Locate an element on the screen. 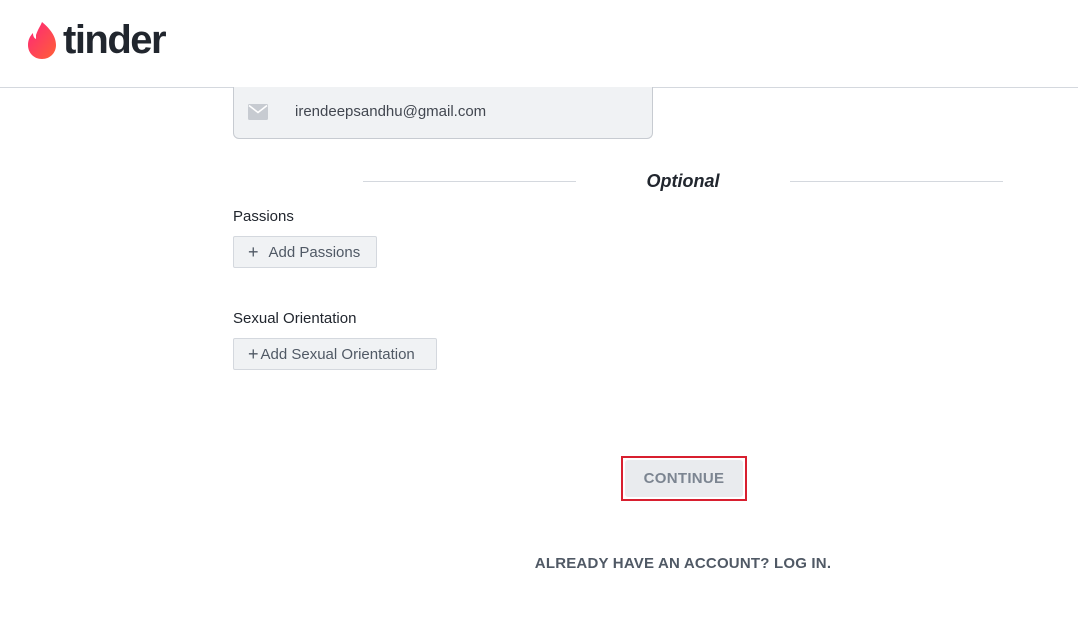 The width and height of the screenshot is (1078, 637). continue-button: CONTINUE is located at coordinates (684, 478).